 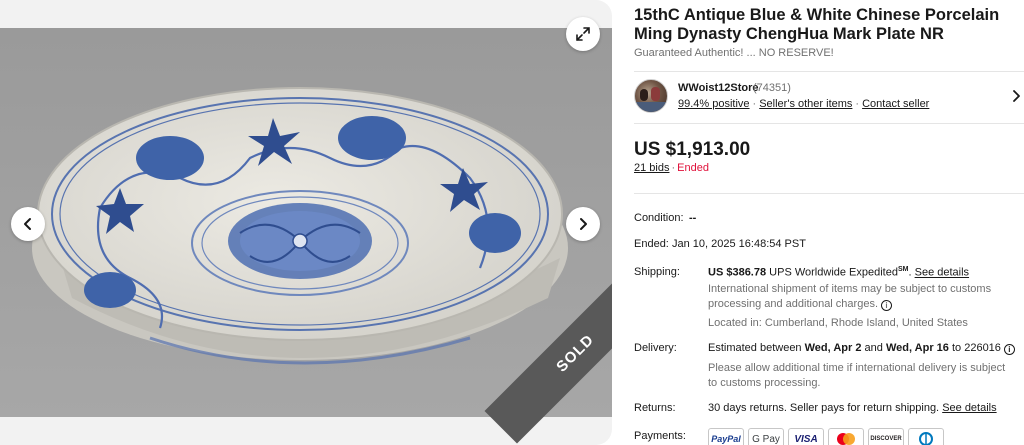 I want to click on item-price: US $1,913.00, so click(x=692, y=149).